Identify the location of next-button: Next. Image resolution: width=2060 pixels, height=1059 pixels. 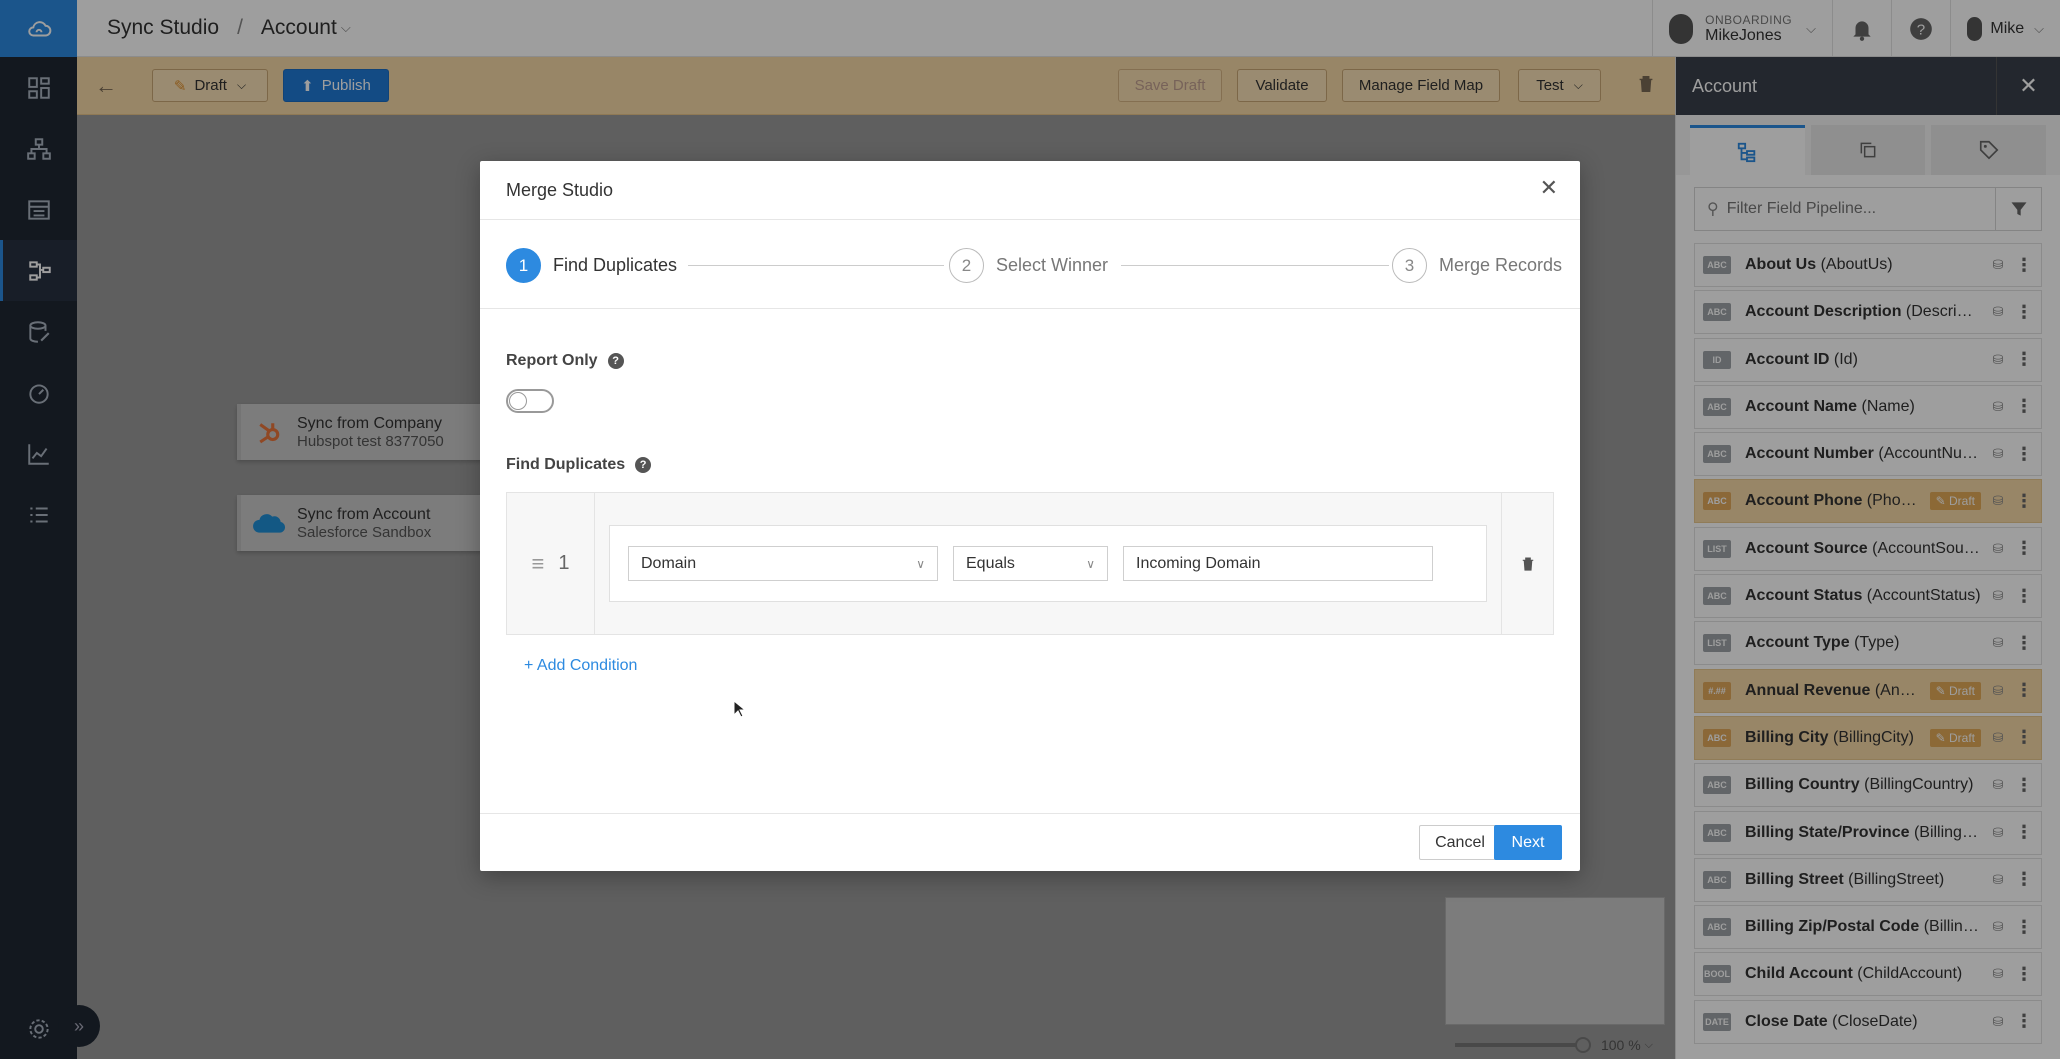
(1528, 842).